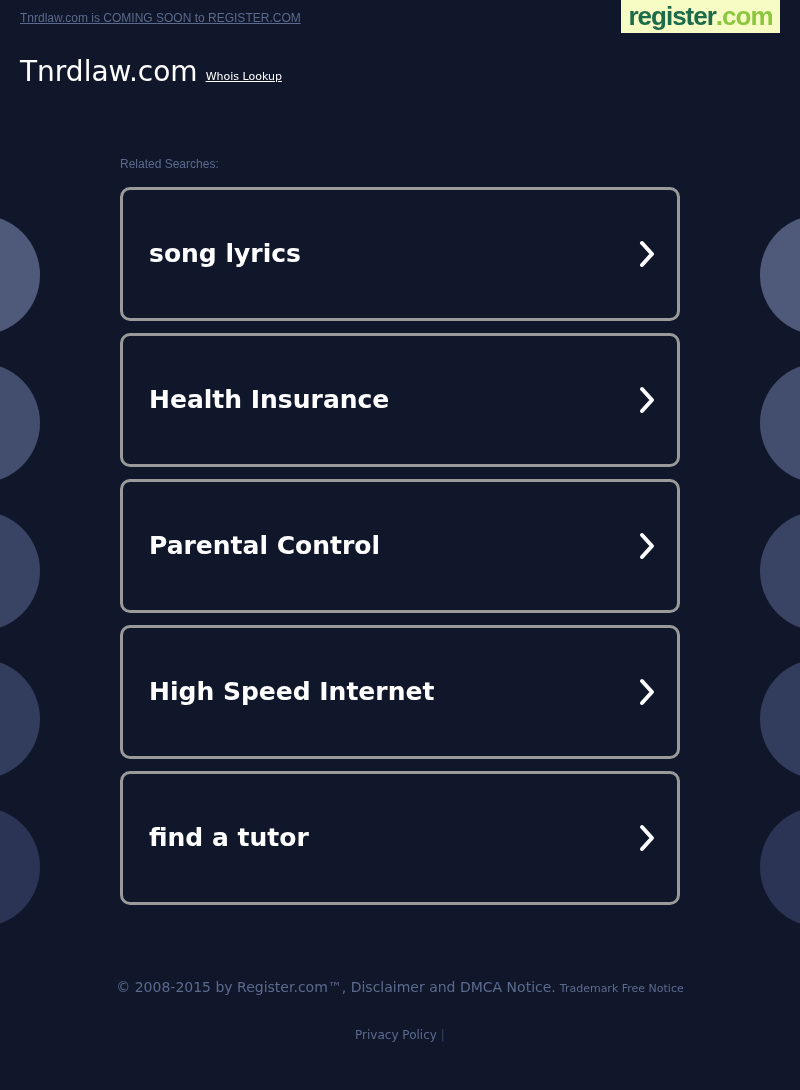 This screenshot has width=800, height=1090. I want to click on related-search-link: High Speed Internet, so click(400, 692).